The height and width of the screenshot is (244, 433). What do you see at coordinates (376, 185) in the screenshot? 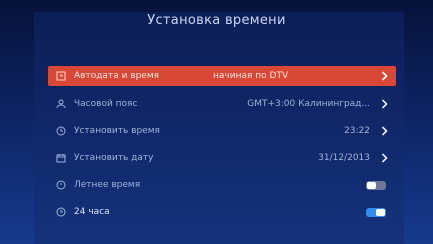
I see `daylight-saving-toggle` at bounding box center [376, 185].